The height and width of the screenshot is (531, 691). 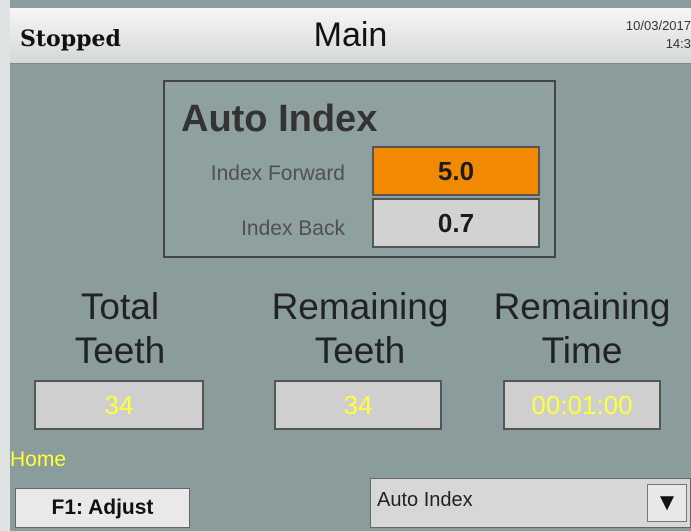 I want to click on total-teeth-value: 34, so click(x=119, y=405).